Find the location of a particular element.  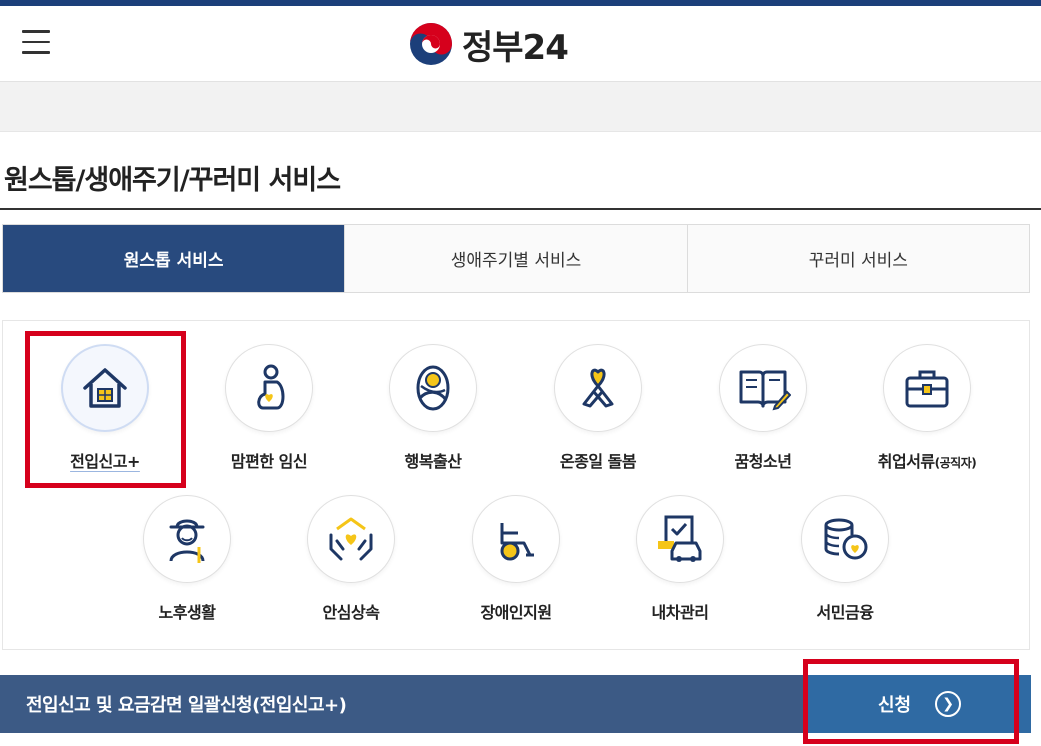

chevron-right-circle-icon: ❯ is located at coordinates (948, 704).